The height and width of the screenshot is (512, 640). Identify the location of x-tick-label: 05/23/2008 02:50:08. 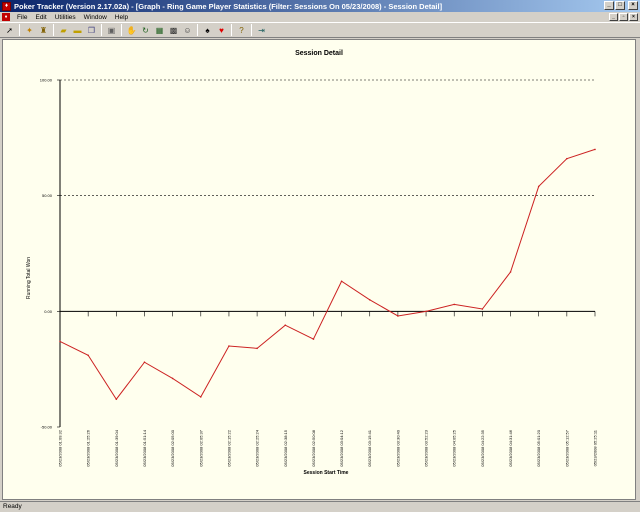
(313, 447).